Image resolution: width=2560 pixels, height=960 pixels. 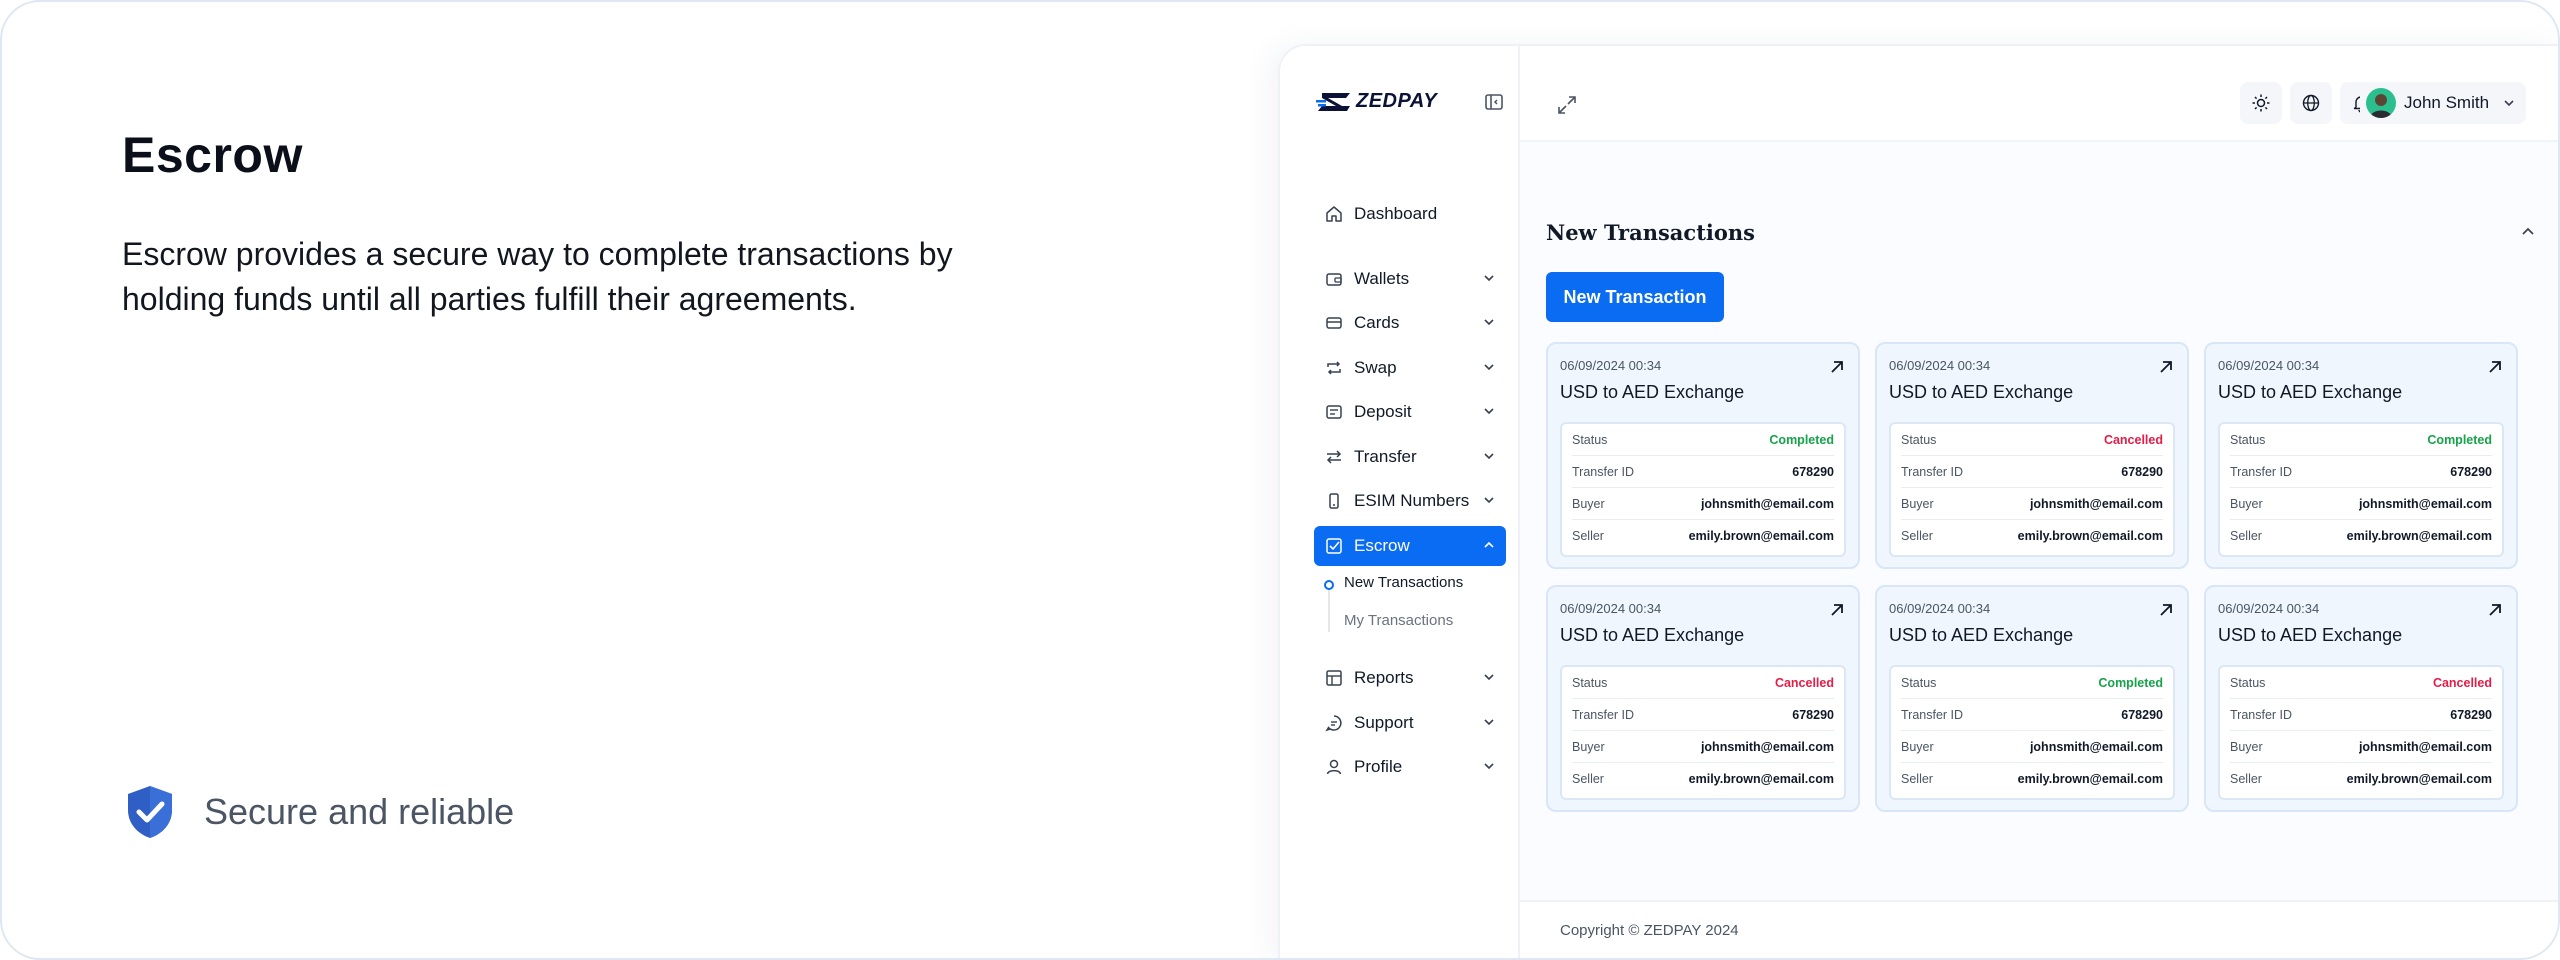 I want to click on status-badge: Cancelled, so click(x=2133, y=439).